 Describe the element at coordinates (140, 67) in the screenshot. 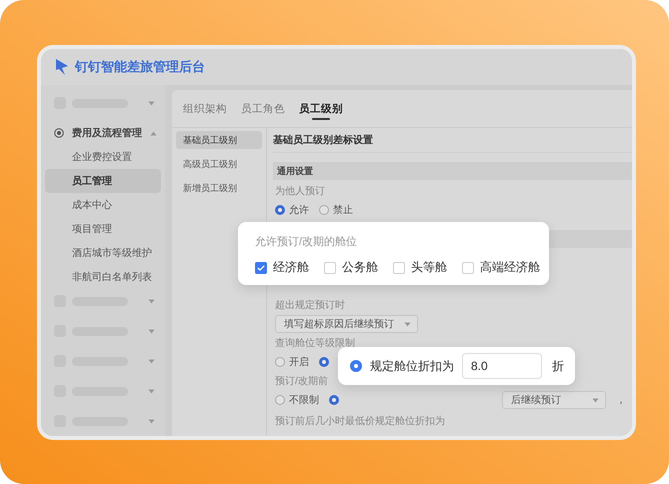

I see `window-title: 钉钉智能差旅管理后台` at that location.